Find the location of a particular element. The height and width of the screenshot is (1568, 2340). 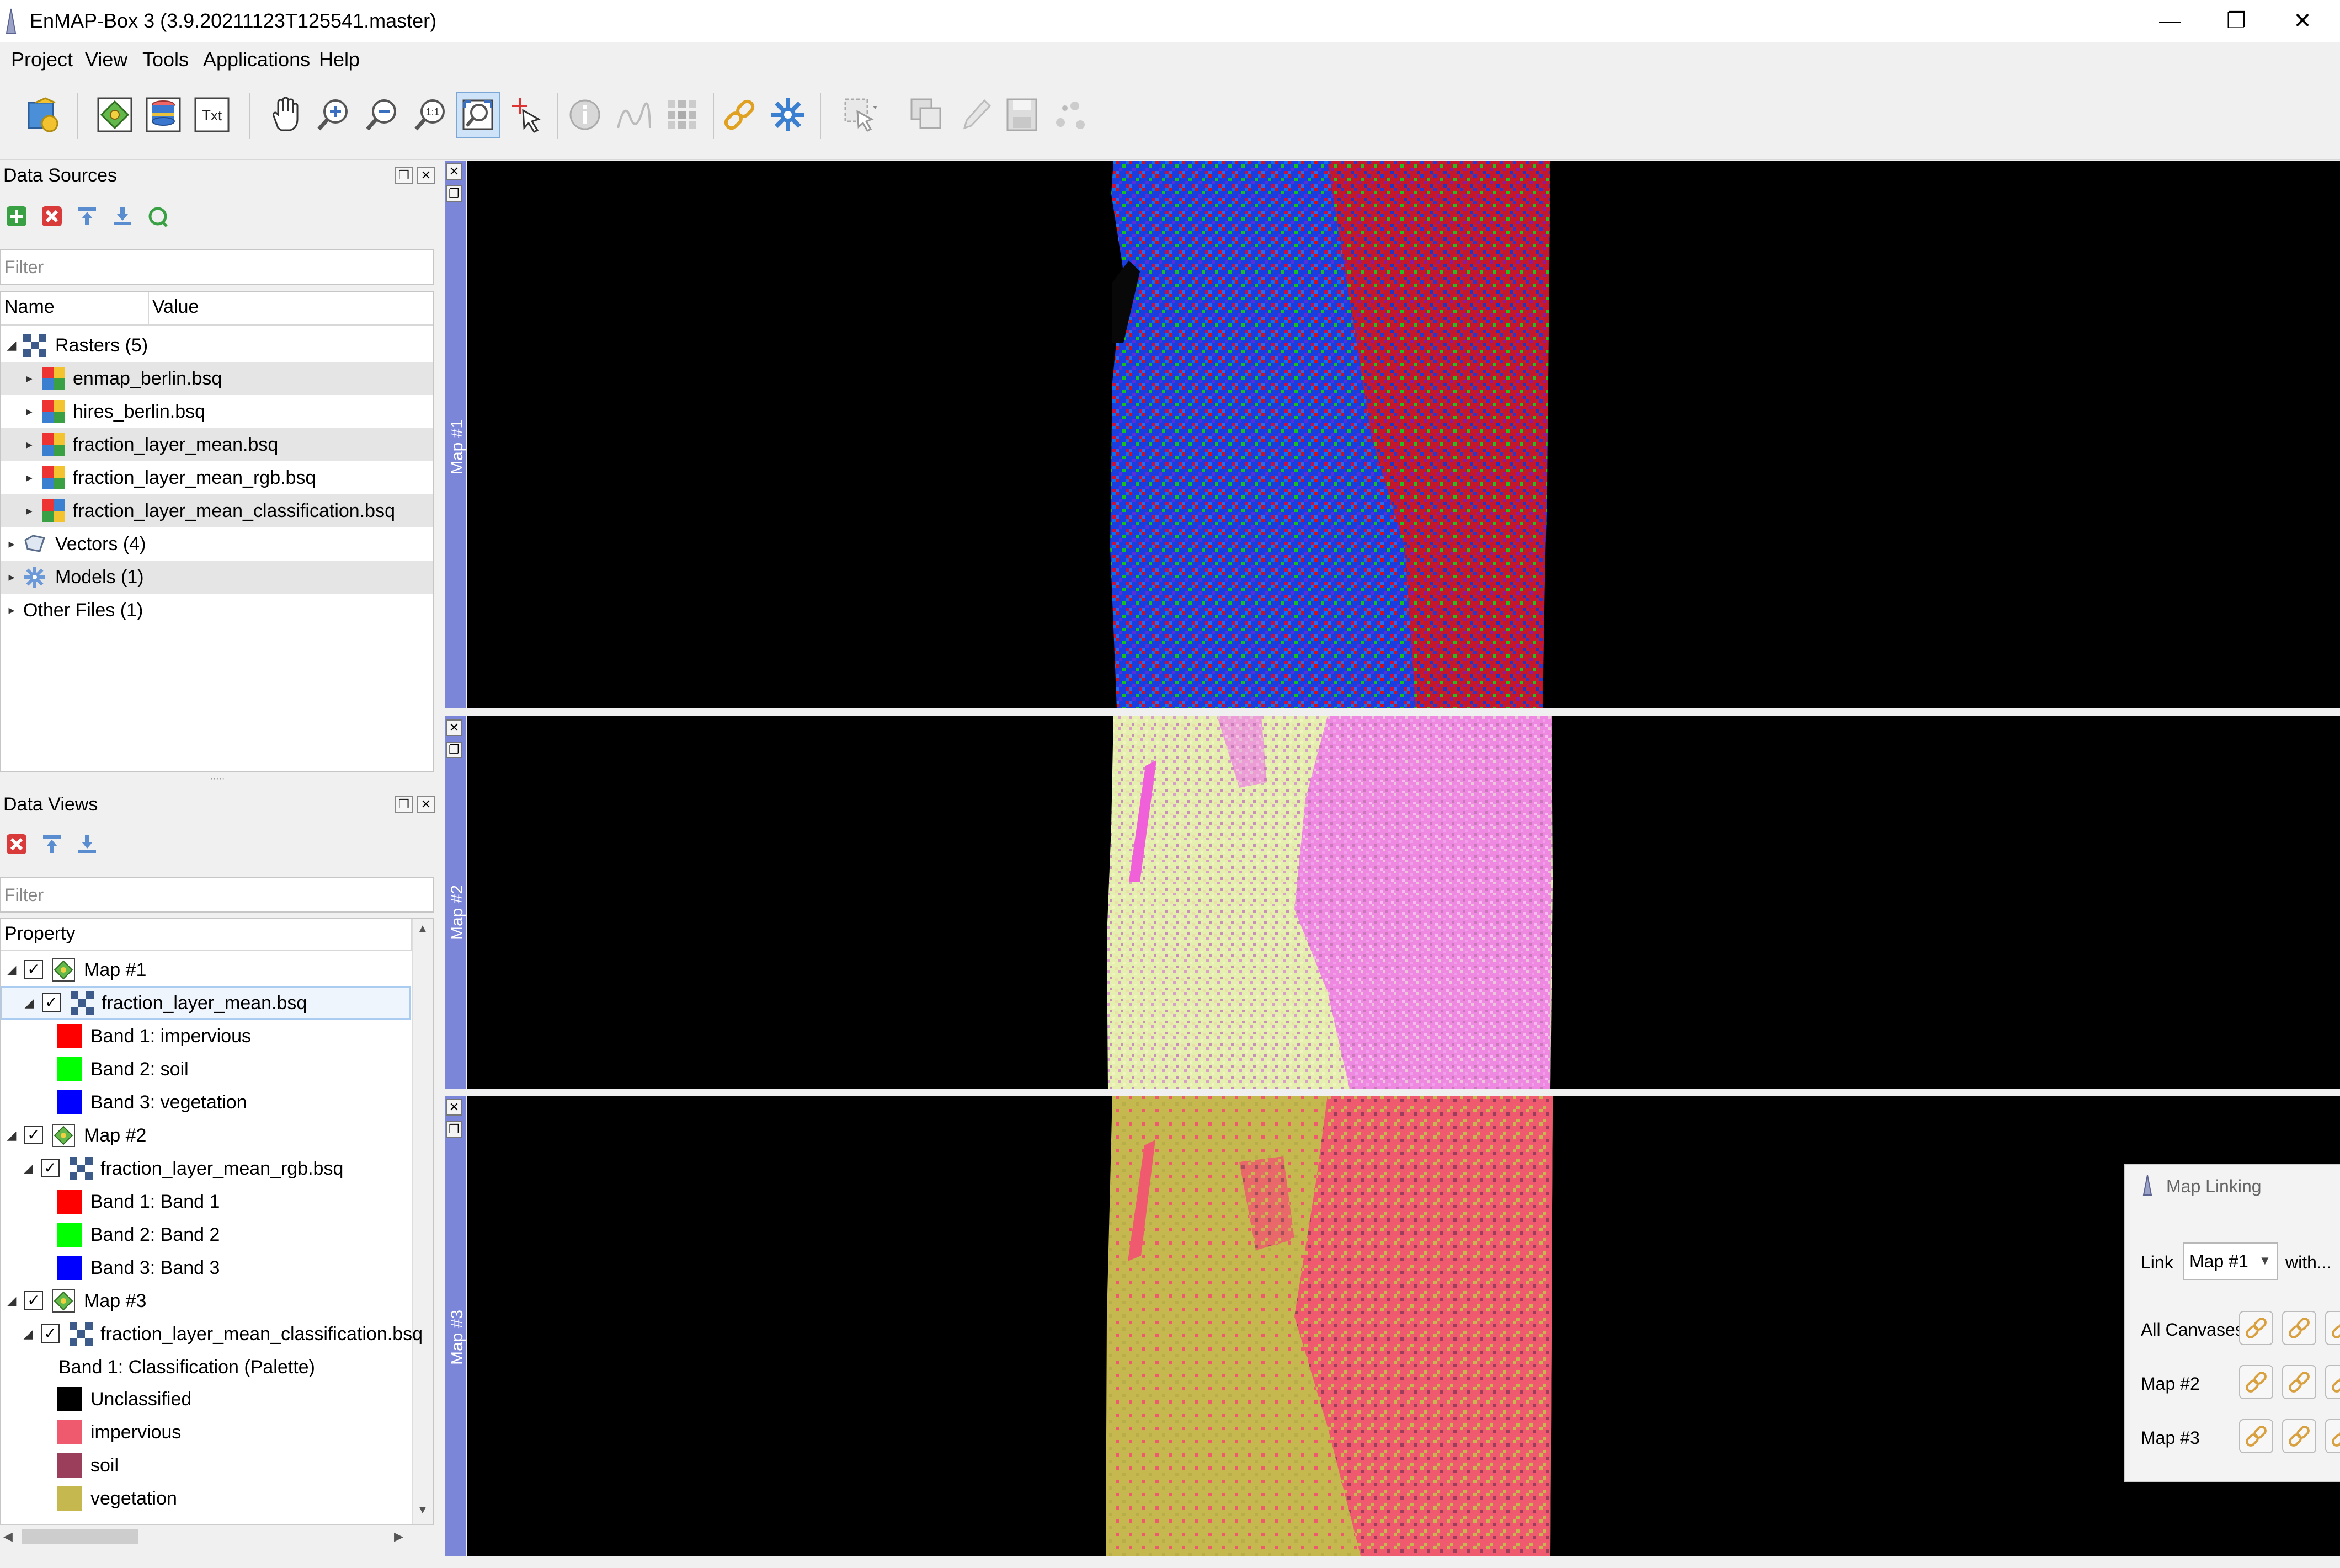

scroll-down-icon: ▼ is located at coordinates (422, 1510).